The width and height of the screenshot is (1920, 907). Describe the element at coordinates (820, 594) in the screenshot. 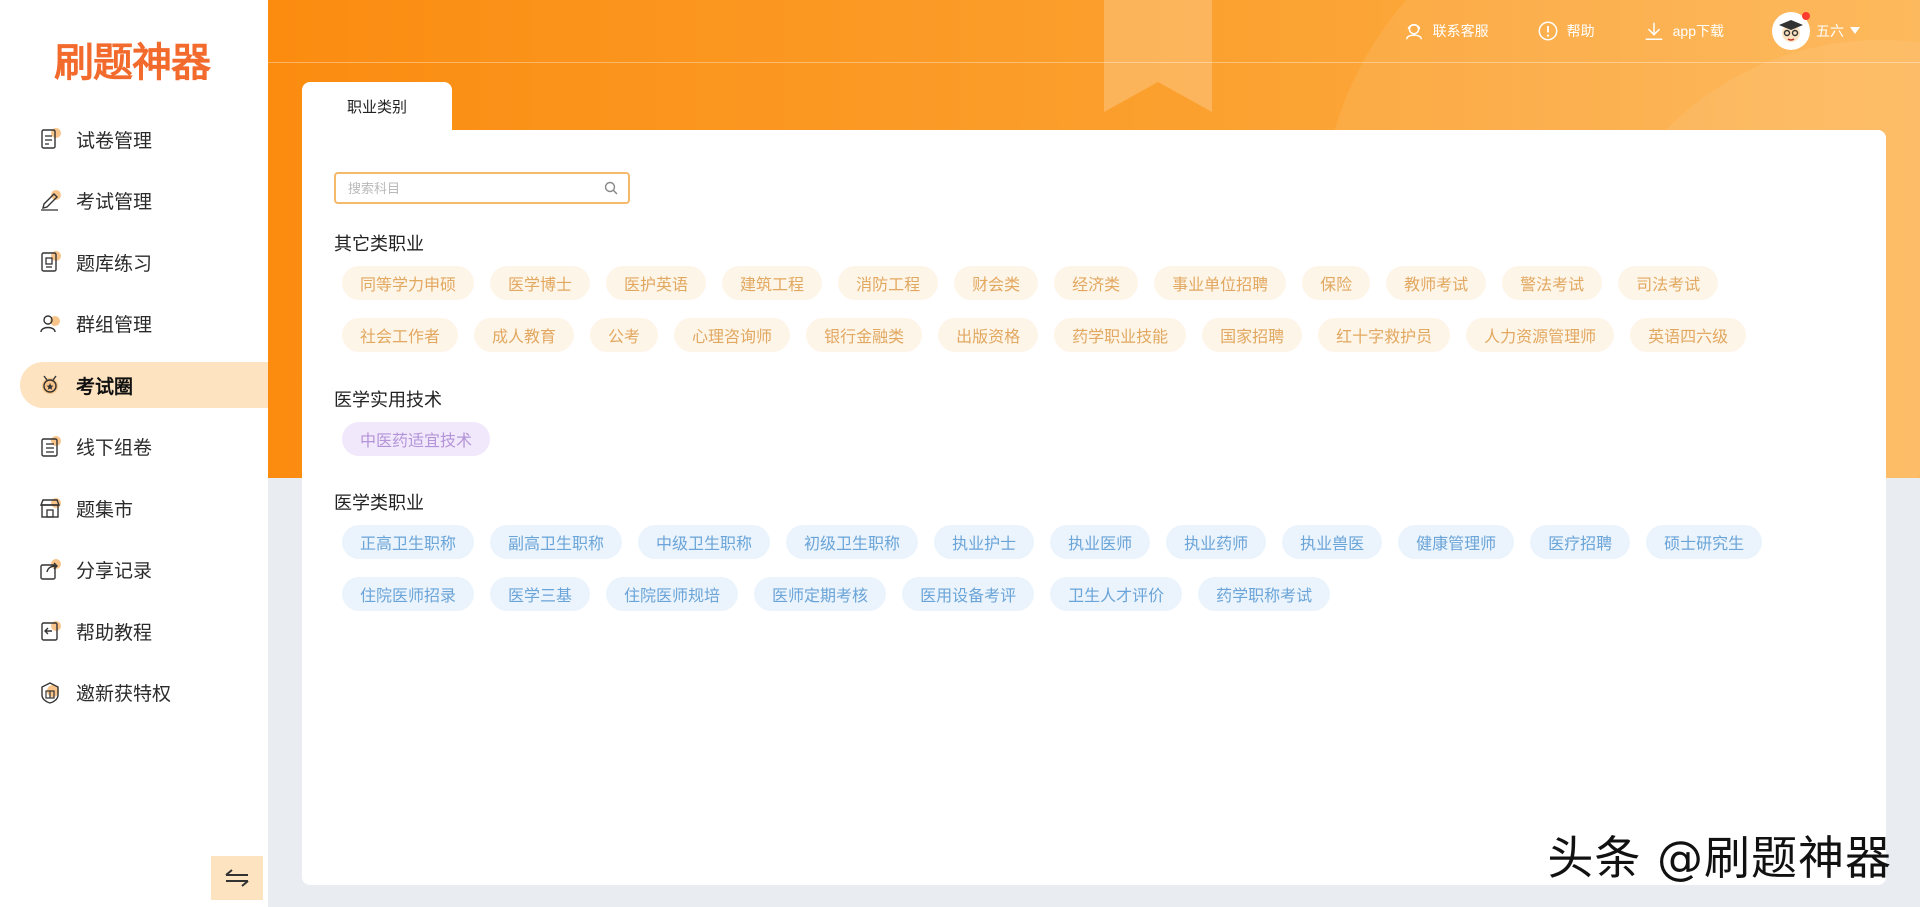

I see `category-tag: 医师定期考核` at that location.